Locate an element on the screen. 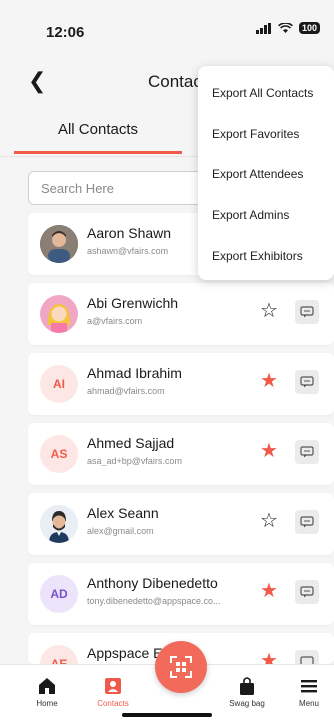 The width and height of the screenshot is (334, 722). menu-item-export-all: Export All Contacts is located at coordinates (262, 93).